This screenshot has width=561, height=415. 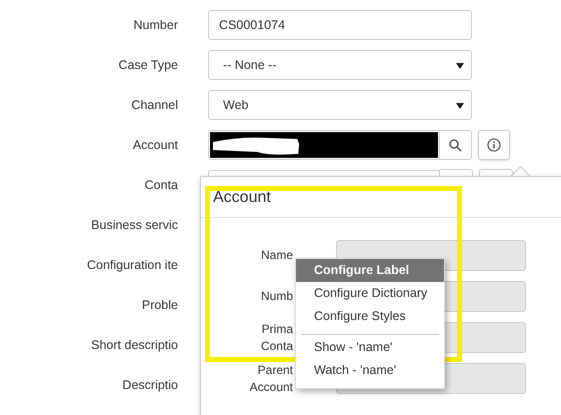 What do you see at coordinates (276, 255) in the screenshot?
I see `field-label: Name` at bounding box center [276, 255].